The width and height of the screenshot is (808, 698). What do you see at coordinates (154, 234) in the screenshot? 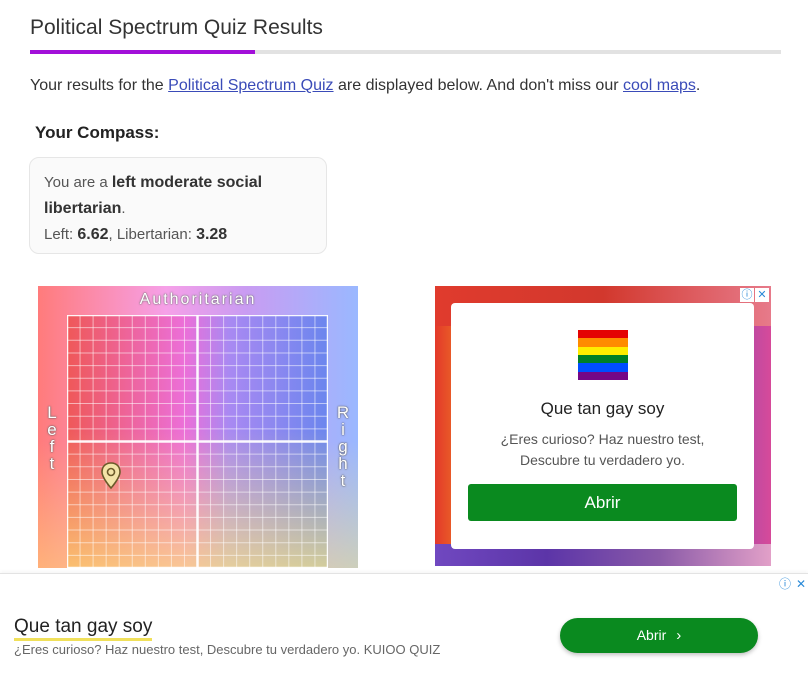
I see `libertarian-score-label: Libertarian:` at bounding box center [154, 234].